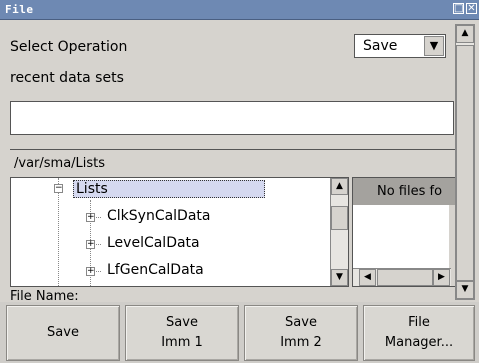 The width and height of the screenshot is (479, 363). I want to click on main-scrollbar: ▲ ▼, so click(465, 162).